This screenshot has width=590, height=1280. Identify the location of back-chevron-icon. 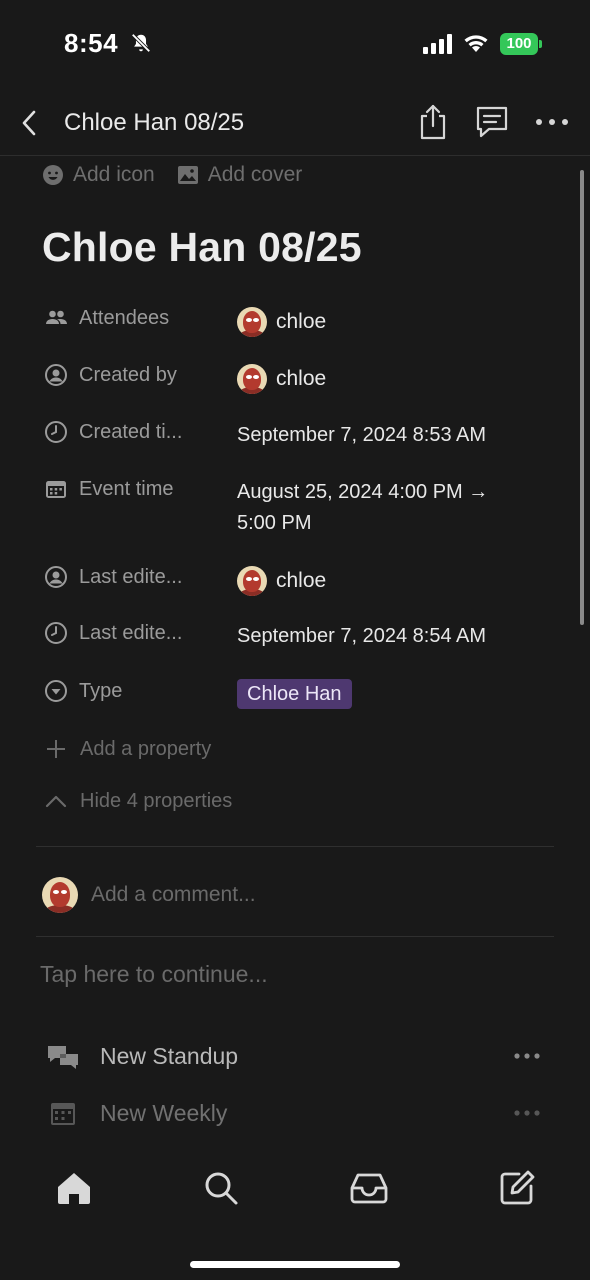
(30, 123).